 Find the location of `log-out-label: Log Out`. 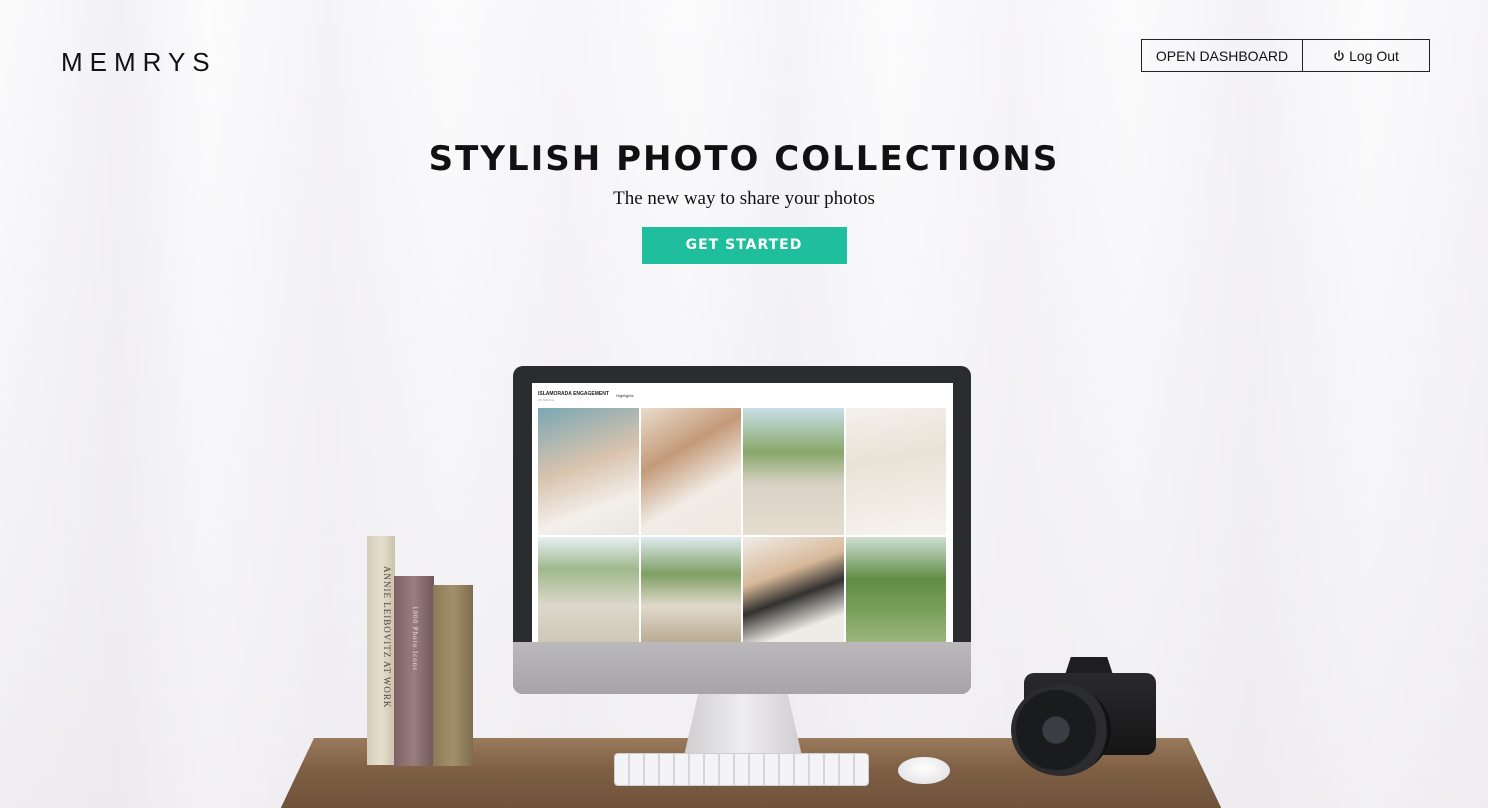

log-out-label: Log Out is located at coordinates (1374, 55).